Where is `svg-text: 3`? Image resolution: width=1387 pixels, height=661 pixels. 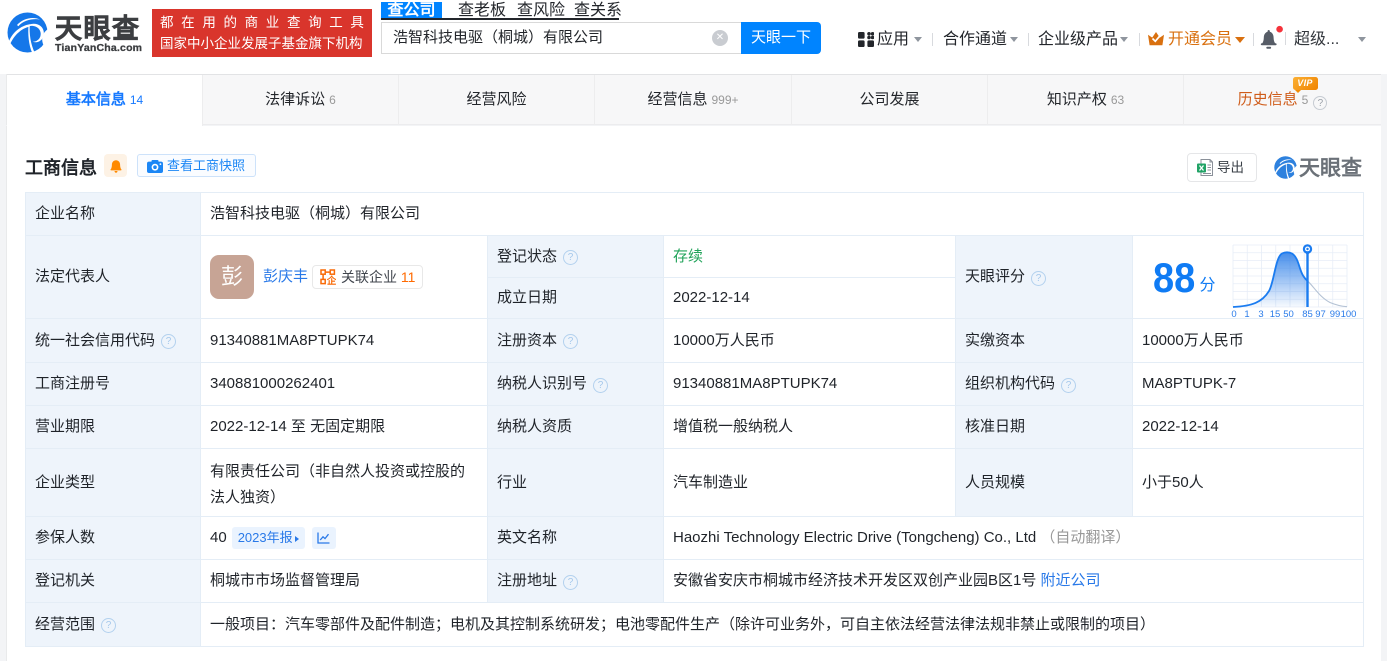
svg-text: 3 is located at coordinates (1260, 313).